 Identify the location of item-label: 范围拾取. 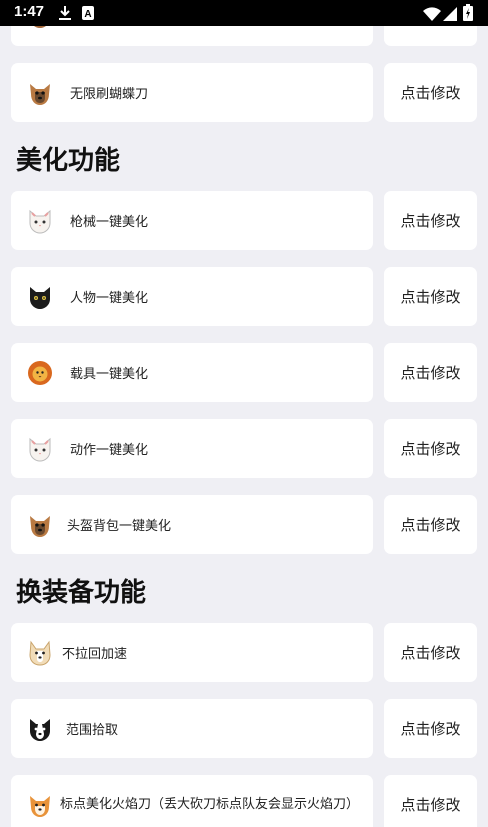
(92, 730).